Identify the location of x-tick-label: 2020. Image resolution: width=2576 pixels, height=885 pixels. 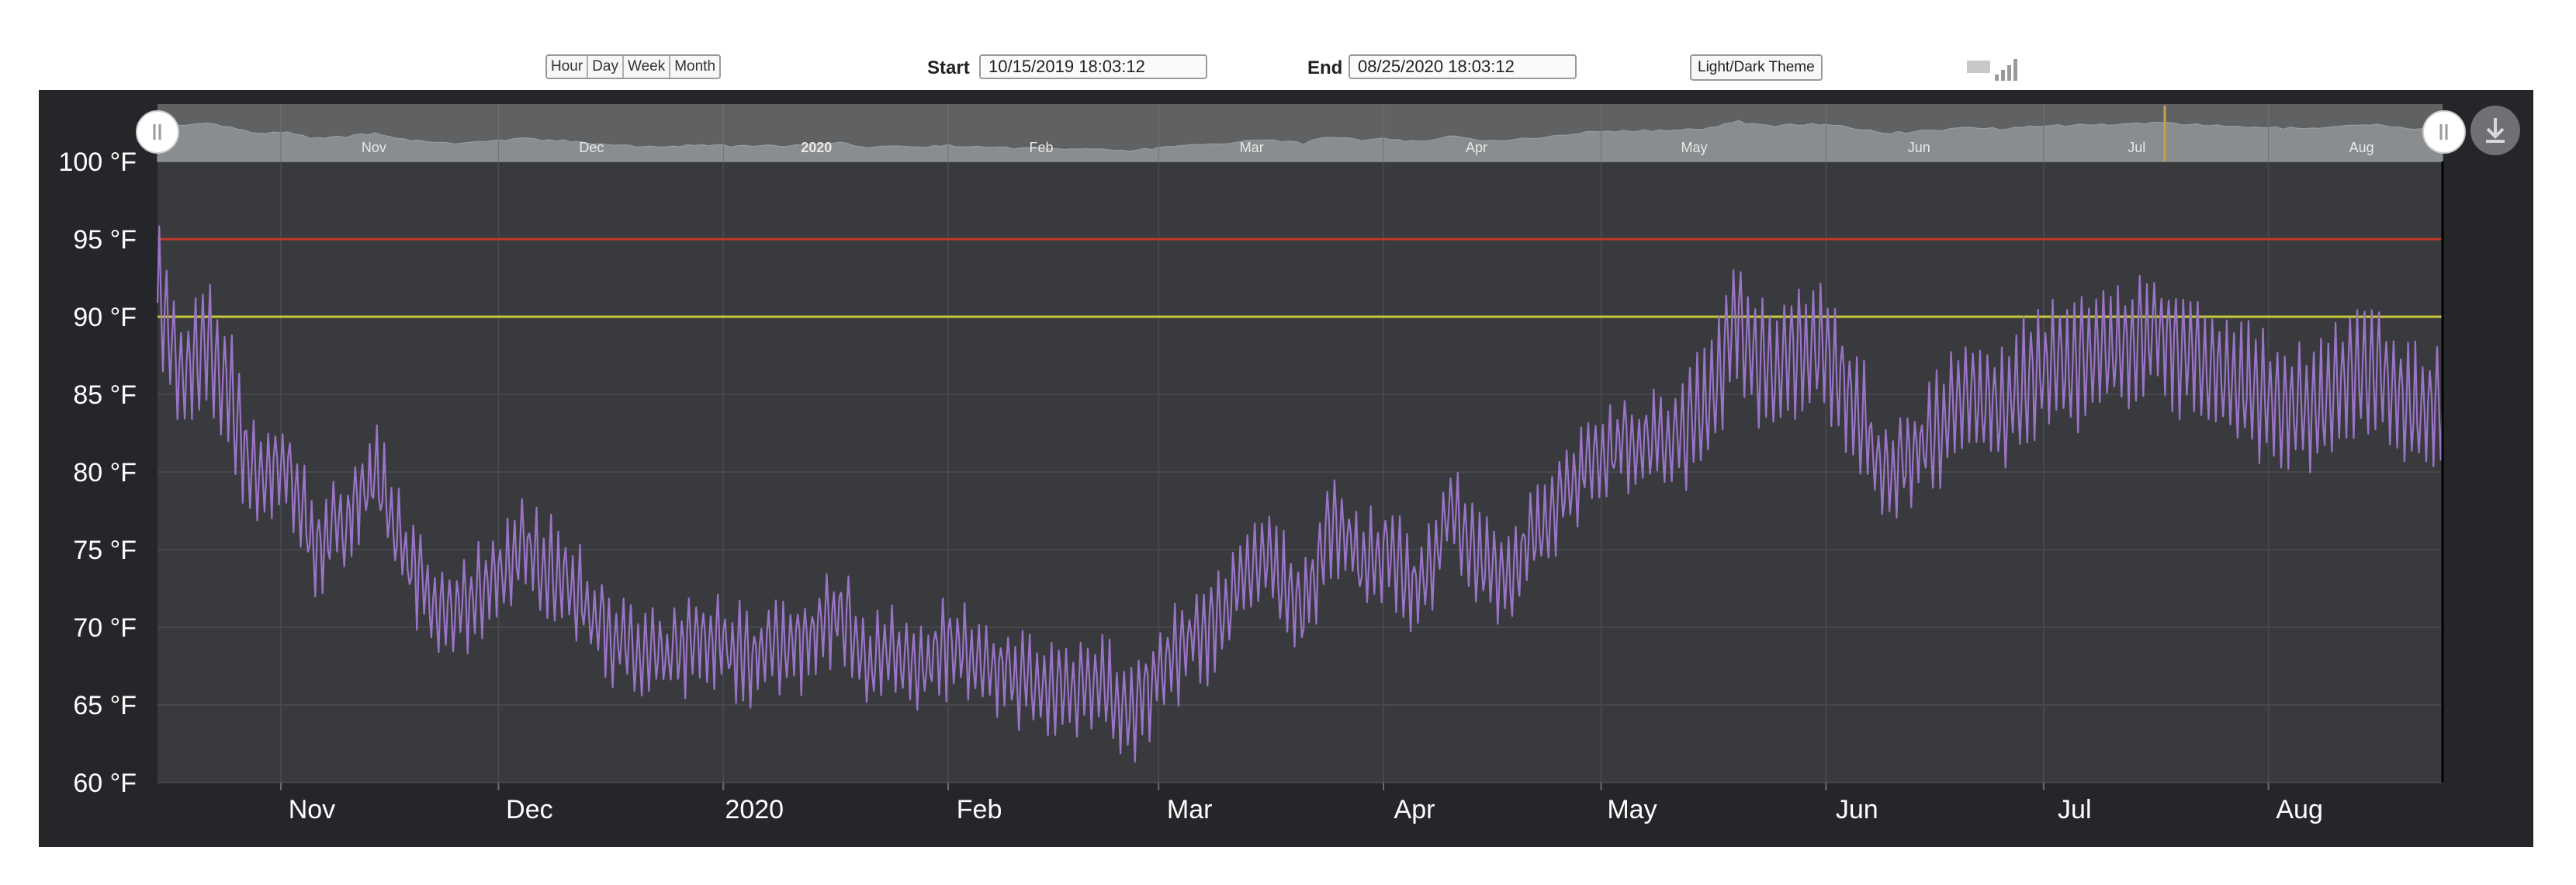
(754, 809).